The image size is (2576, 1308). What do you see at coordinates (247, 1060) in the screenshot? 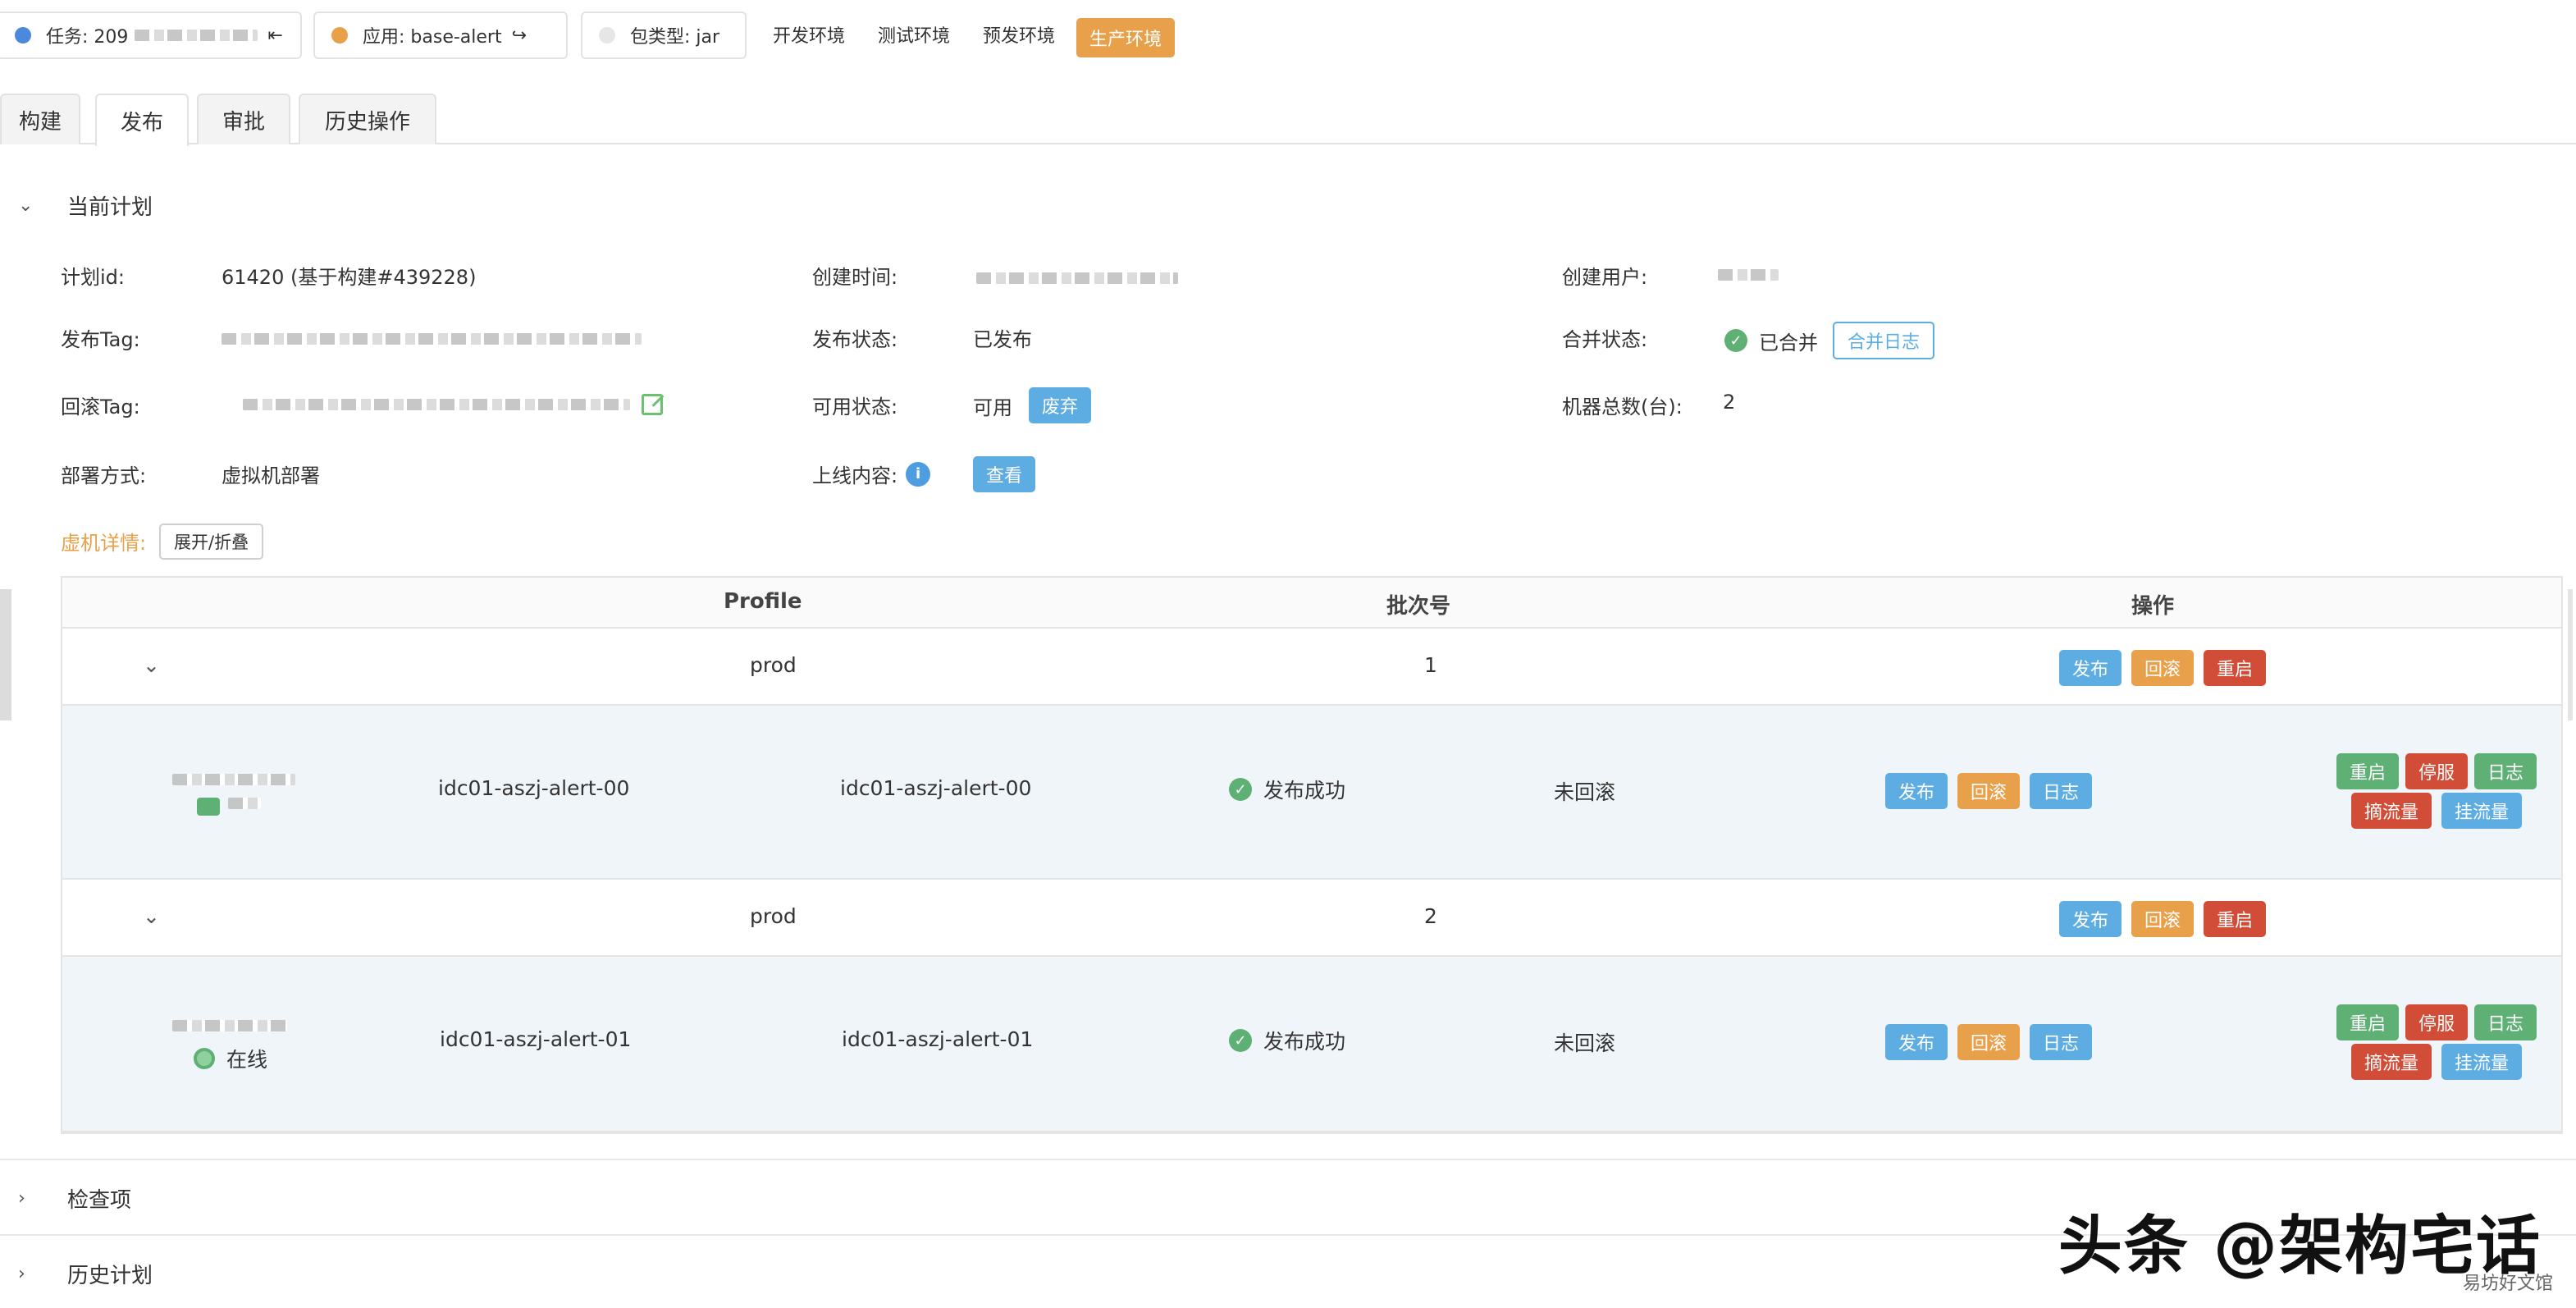
I see `online-status-text: 在线` at bounding box center [247, 1060].